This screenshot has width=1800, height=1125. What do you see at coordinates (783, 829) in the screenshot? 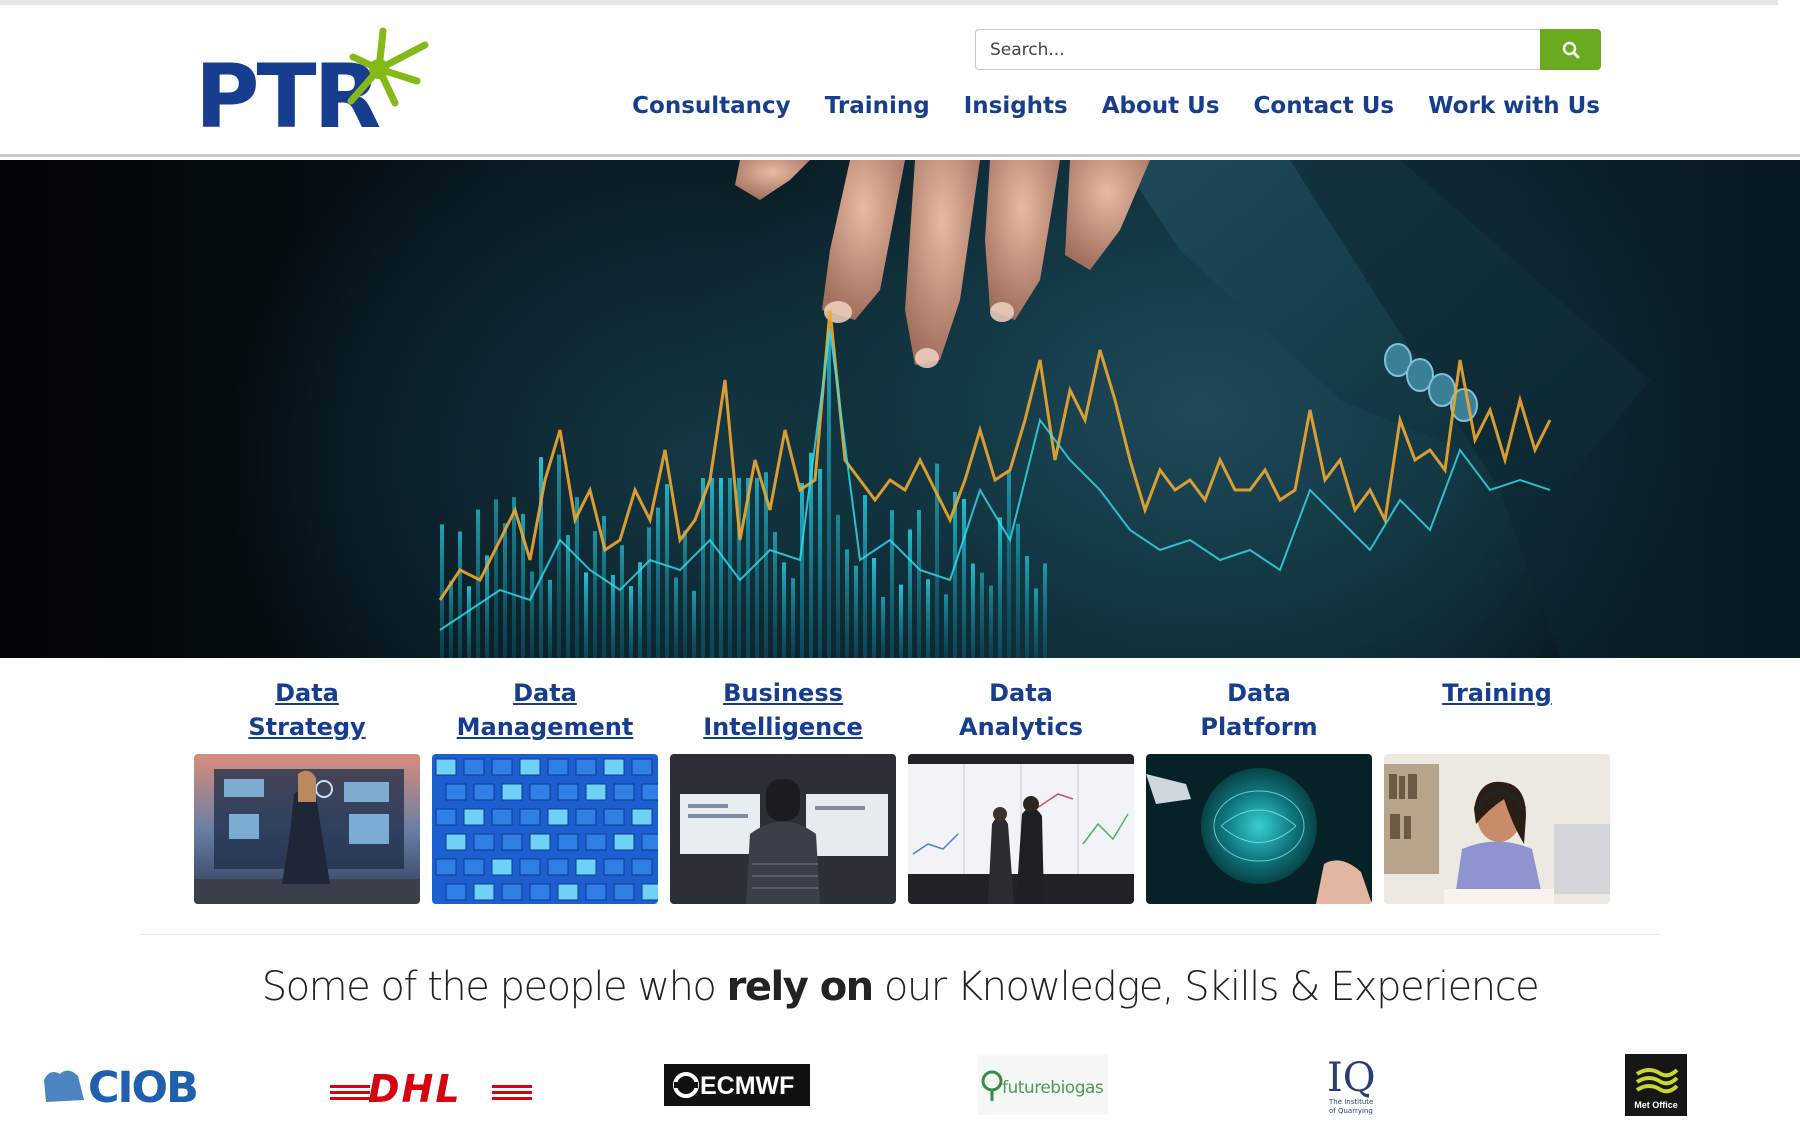
I see `business-intelligence-image` at bounding box center [783, 829].